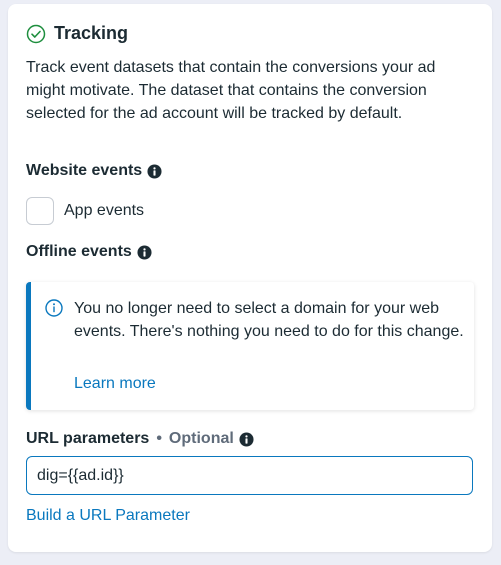 The width and height of the screenshot is (501, 565). I want to click on app-events-checkbox, so click(40, 211).